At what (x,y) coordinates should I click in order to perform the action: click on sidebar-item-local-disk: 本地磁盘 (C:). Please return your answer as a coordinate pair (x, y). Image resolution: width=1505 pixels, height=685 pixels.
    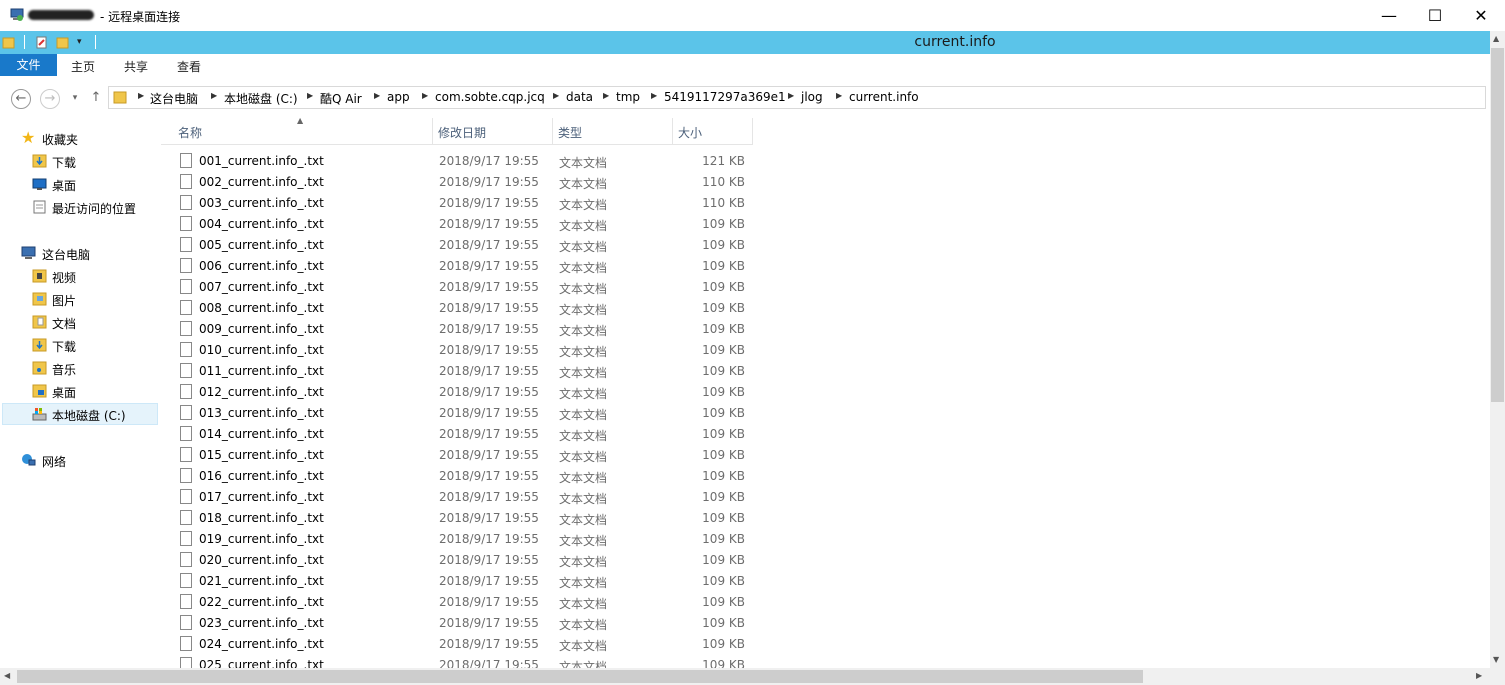
    Looking at the image, I should click on (89, 415).